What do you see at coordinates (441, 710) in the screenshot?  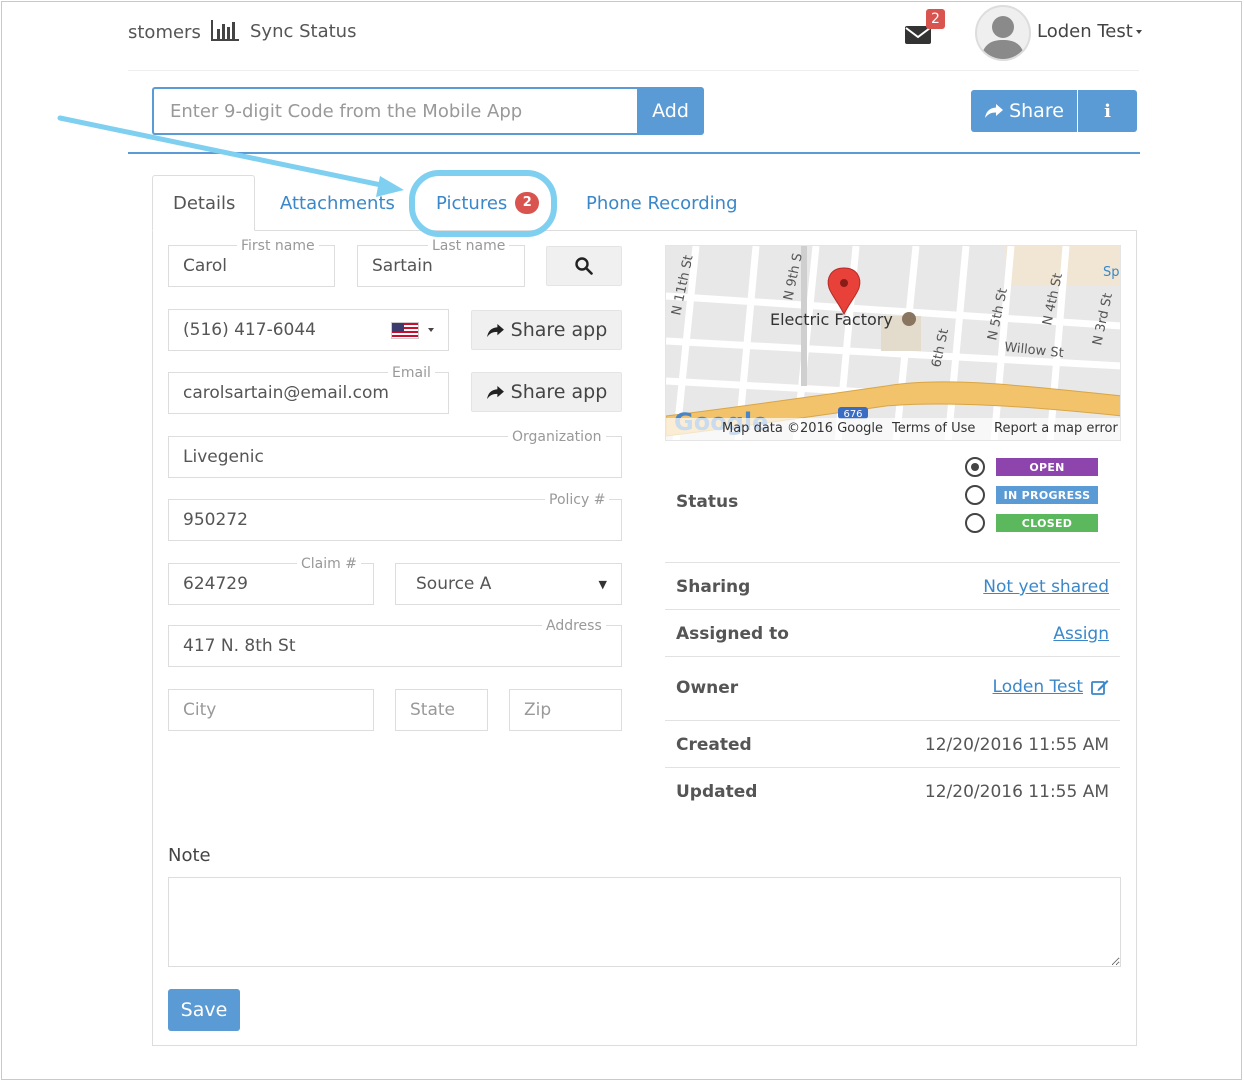 I see `state-field: State` at bounding box center [441, 710].